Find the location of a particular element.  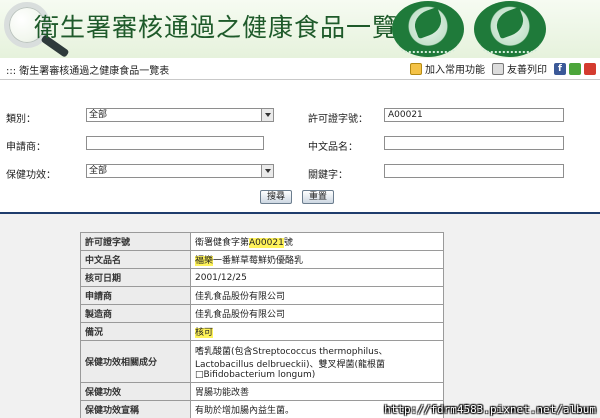

applicant-label: 申請商： is located at coordinates (26, 147).